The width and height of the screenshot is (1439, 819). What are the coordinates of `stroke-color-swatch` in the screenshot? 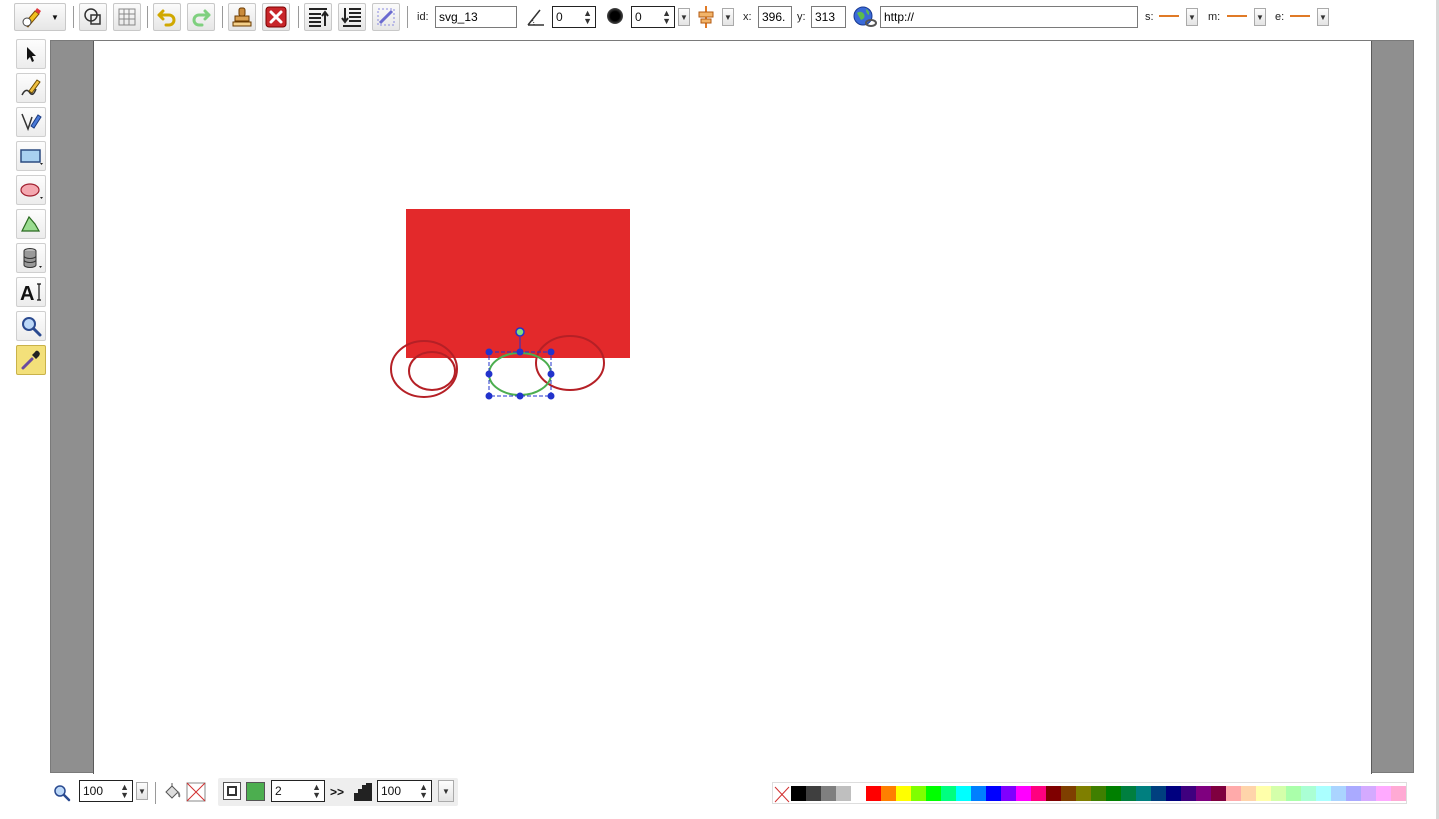 It's located at (255, 791).